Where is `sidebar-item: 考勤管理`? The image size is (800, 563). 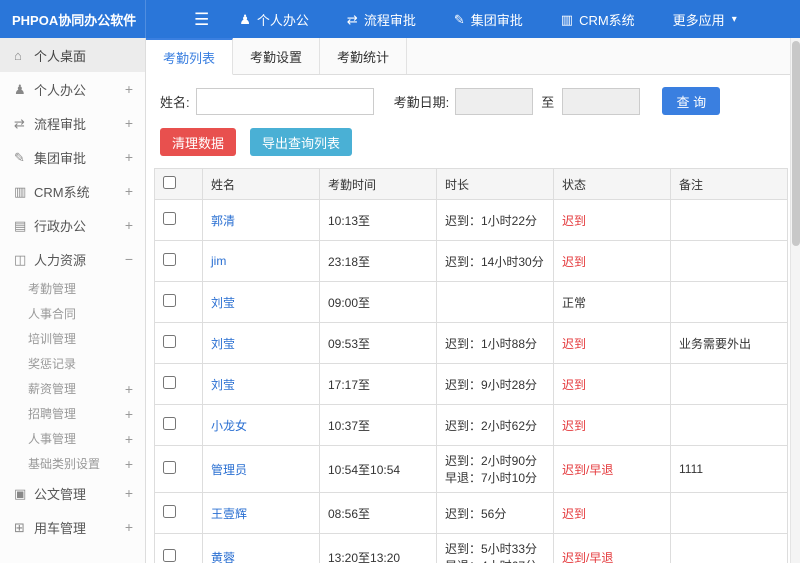 sidebar-item: 考勤管理 is located at coordinates (72, 288).